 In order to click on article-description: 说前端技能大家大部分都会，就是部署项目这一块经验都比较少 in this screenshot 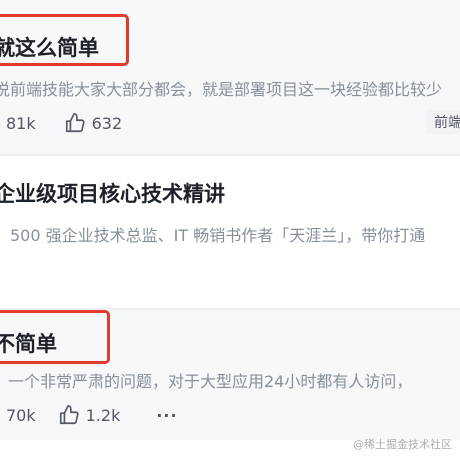, I will do `click(221, 89)`.